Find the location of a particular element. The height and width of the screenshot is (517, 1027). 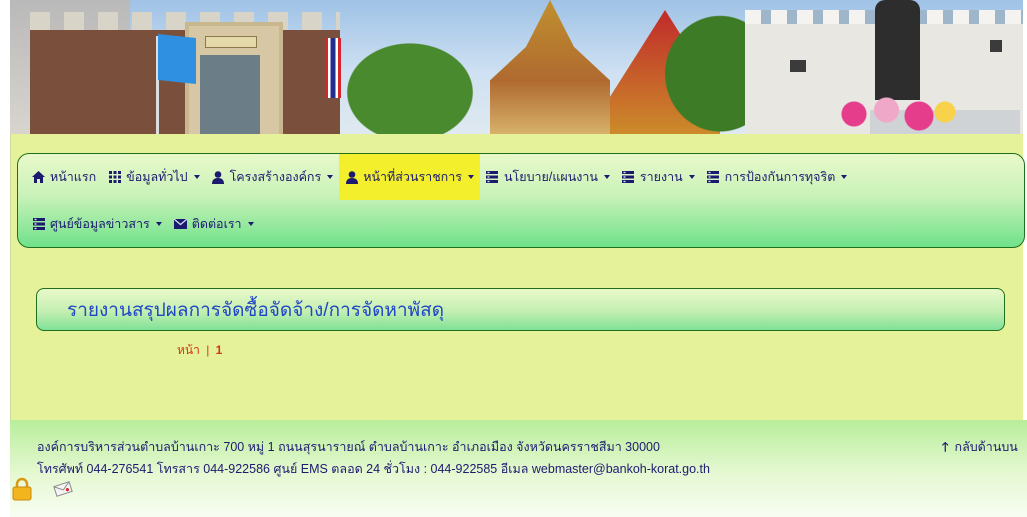

nav-item-home: หน้าแรก is located at coordinates (64, 177).